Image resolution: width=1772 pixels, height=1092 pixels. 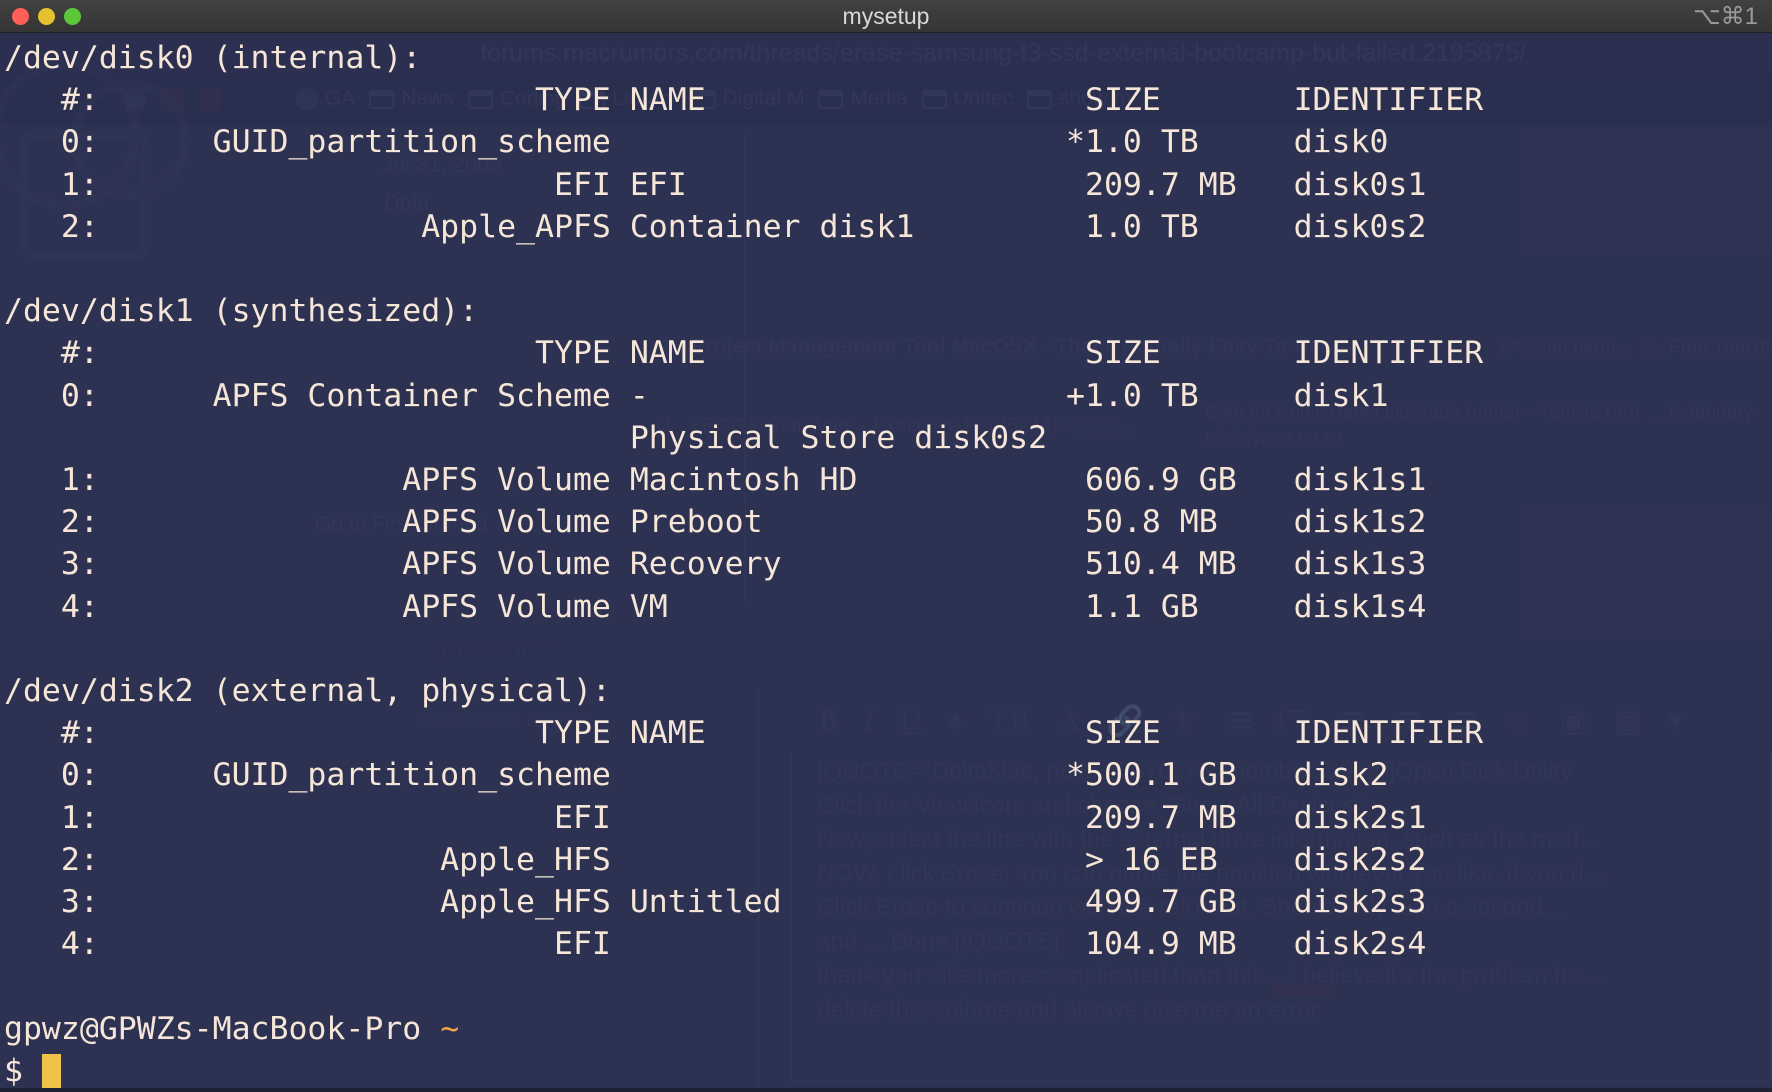 I want to click on terminal-titlebar: mysetup ⌥⌘1, so click(x=886, y=16).